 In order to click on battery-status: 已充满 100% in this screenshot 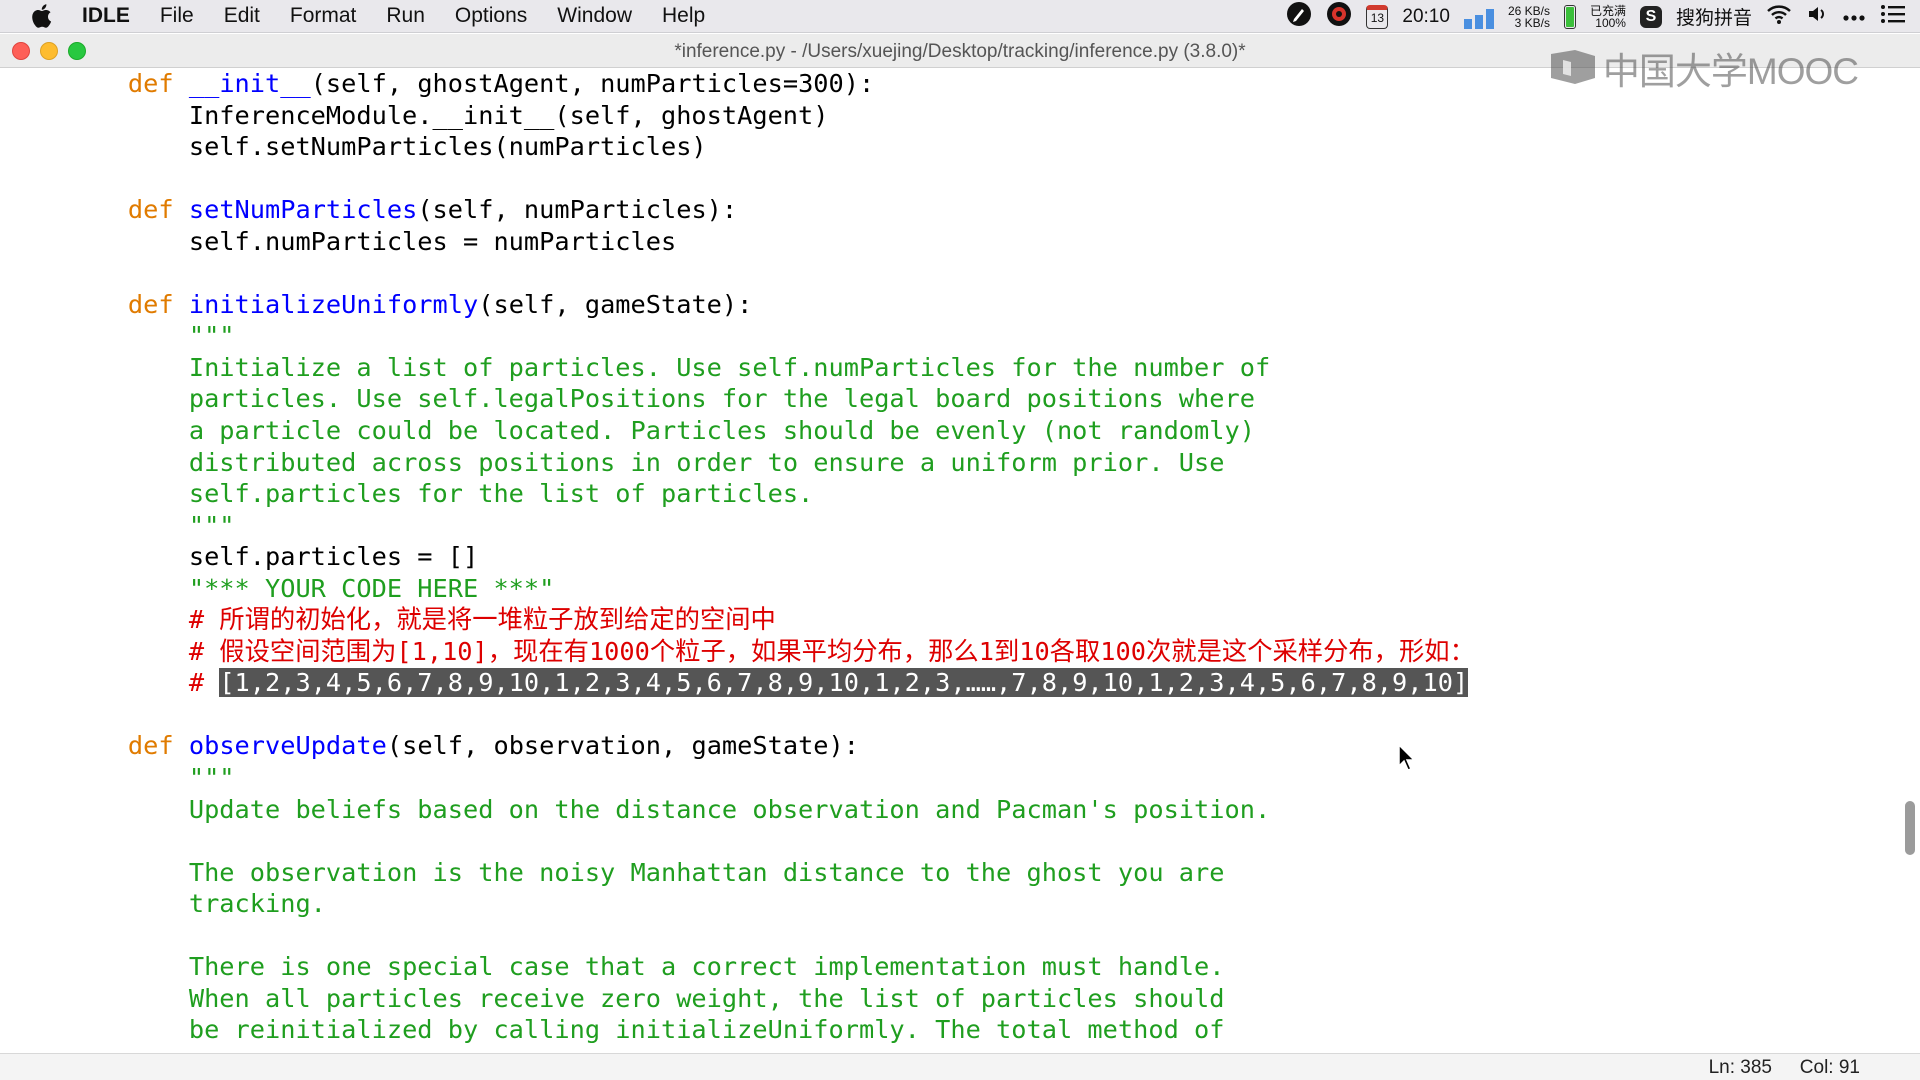, I will do `click(1608, 17)`.